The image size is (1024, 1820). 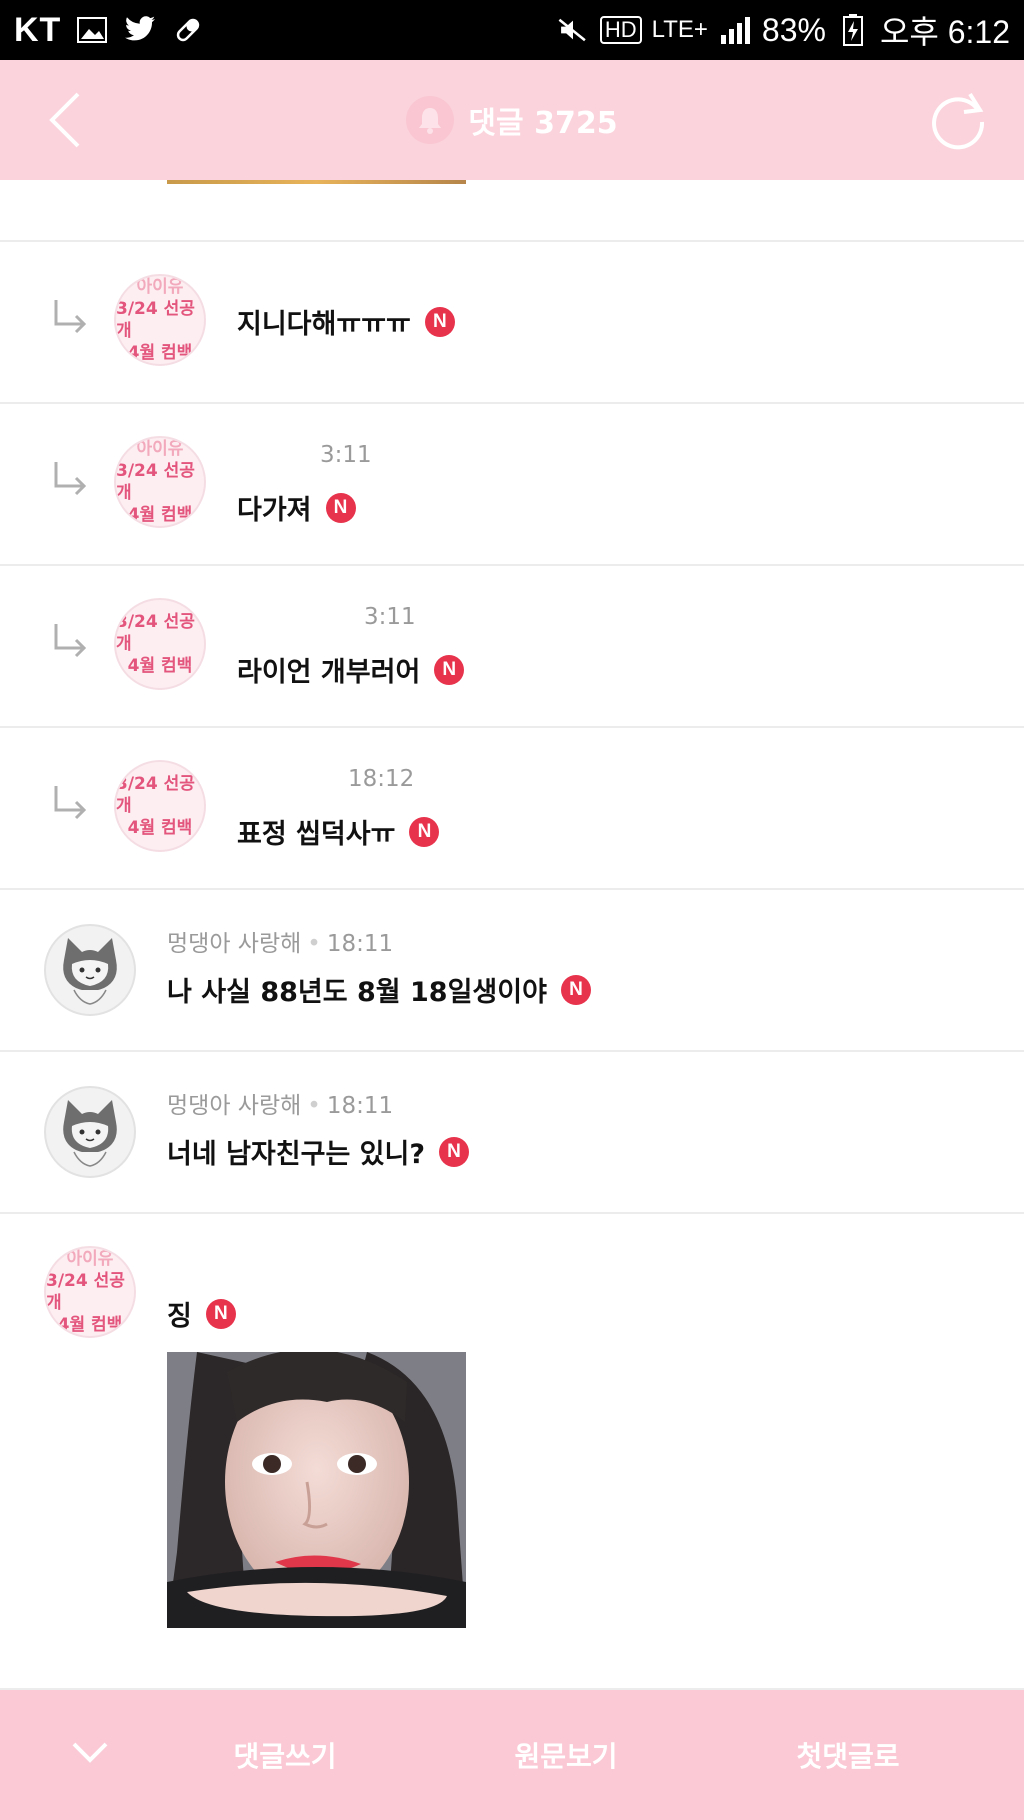 I want to click on bottom-toolbar: 댓글쓰기 원문보기 첫댓글로, so click(x=512, y=1755).